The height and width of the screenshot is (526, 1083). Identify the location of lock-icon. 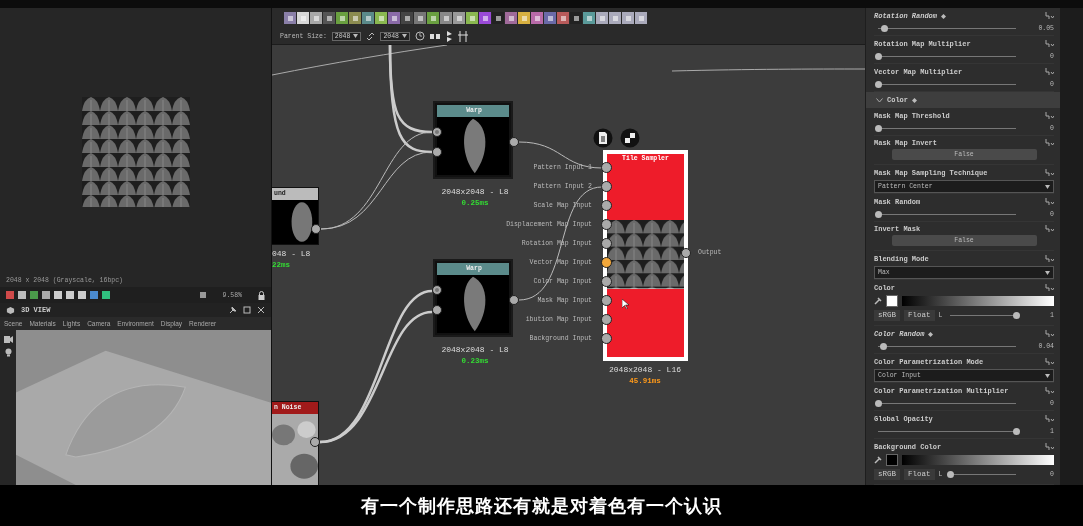
(261, 295).